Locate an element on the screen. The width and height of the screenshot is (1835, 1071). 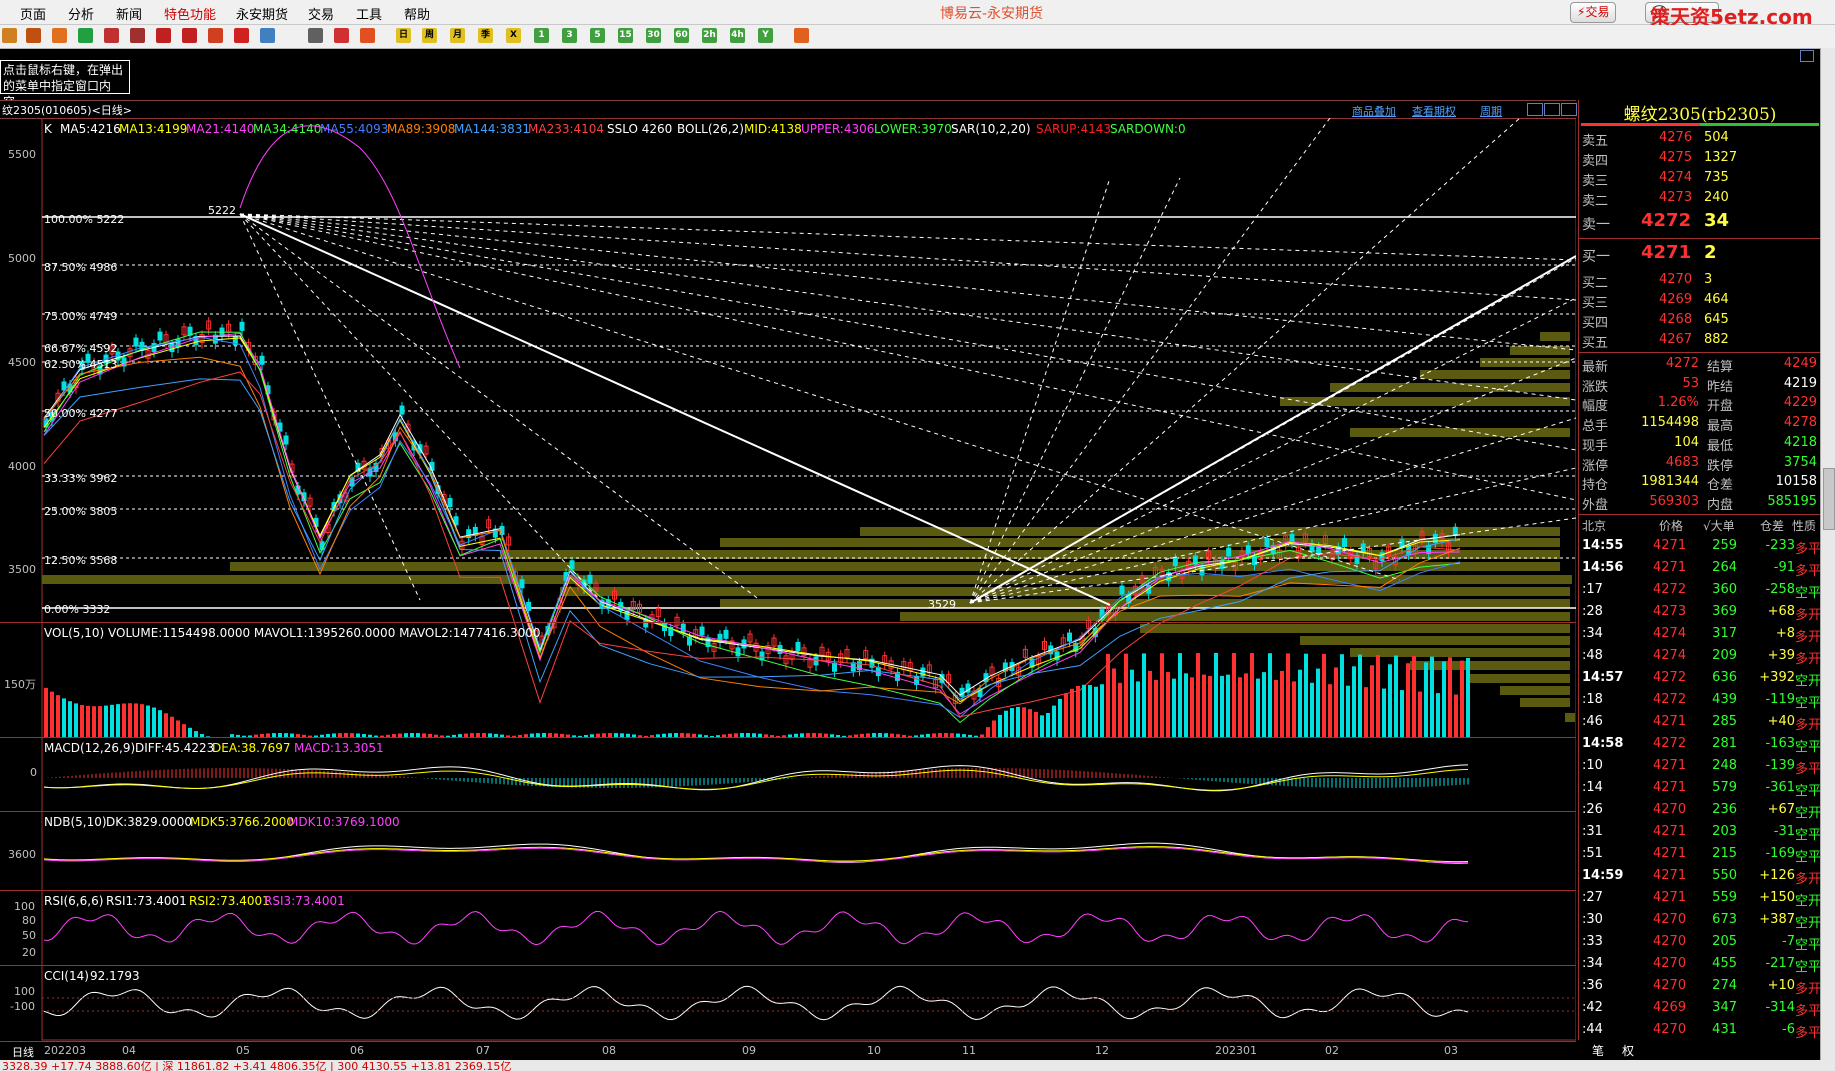
zoom-in-icon is located at coordinates (163, 35).